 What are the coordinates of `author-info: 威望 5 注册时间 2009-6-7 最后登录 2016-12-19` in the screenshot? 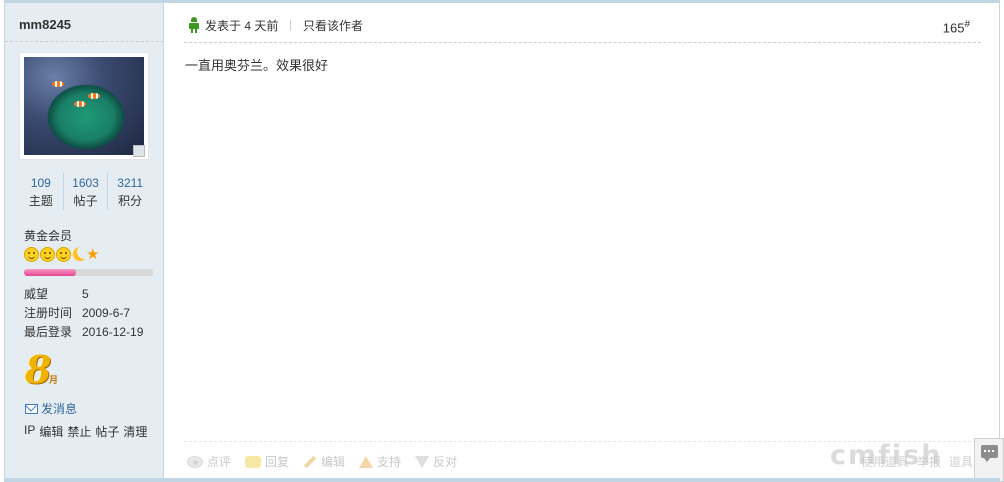 It's located at (94, 313).